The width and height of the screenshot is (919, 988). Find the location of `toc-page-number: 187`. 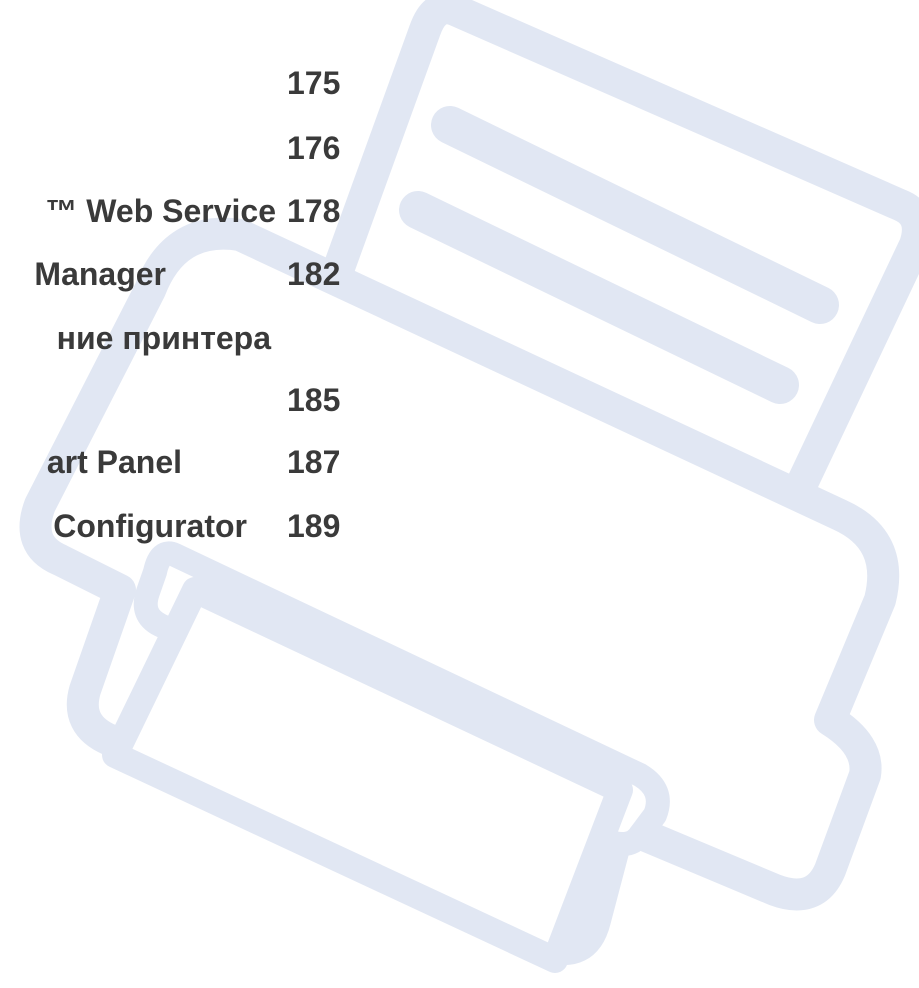

toc-page-number: 187 is located at coordinates (313, 462).